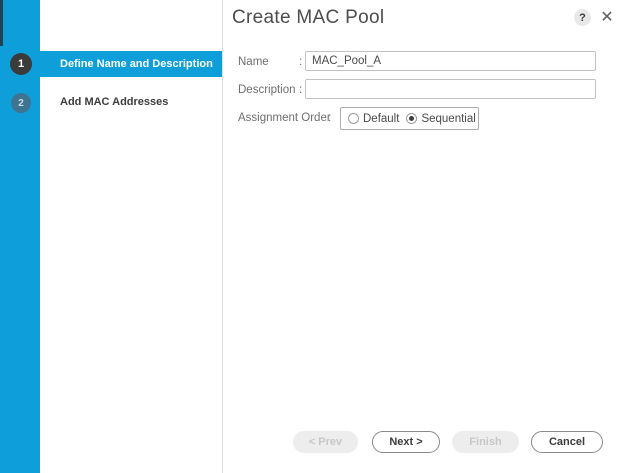 This screenshot has height=473, width=624. Describe the element at coordinates (353, 118) in the screenshot. I see `radio-unchecked-icon` at that location.